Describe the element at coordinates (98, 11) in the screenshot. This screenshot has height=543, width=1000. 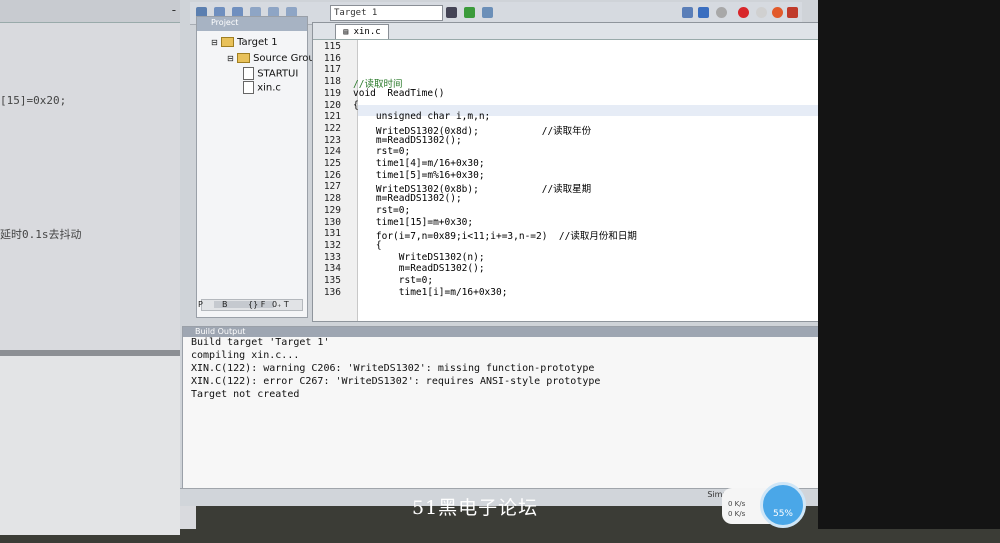
I see `background-window-titlebar: - ×` at that location.